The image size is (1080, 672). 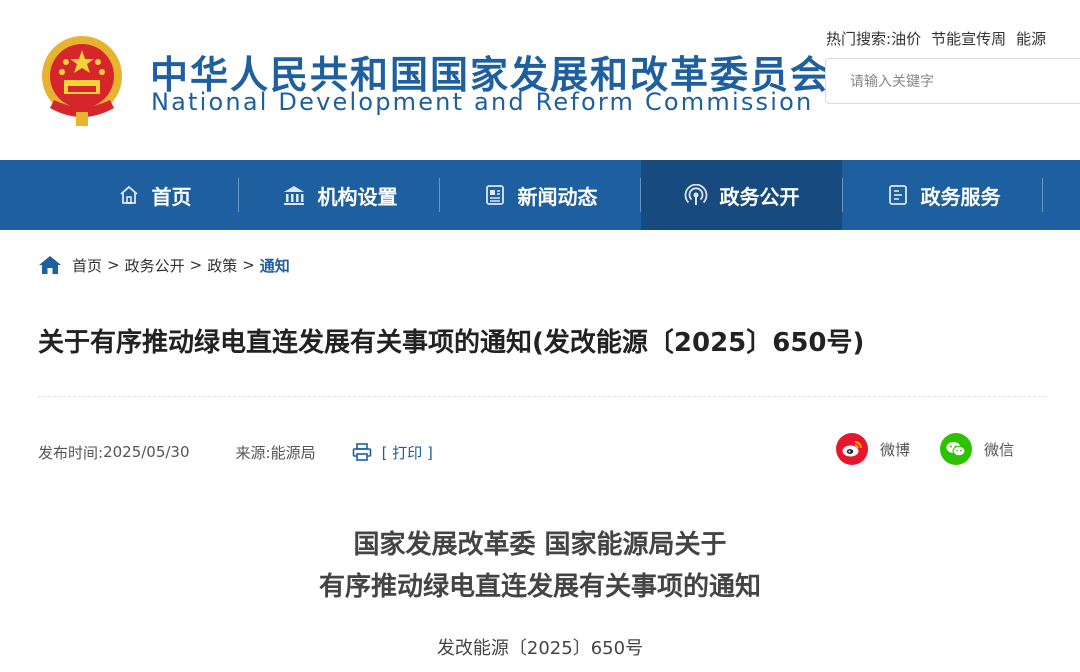 I want to click on building-icon, so click(x=293, y=195).